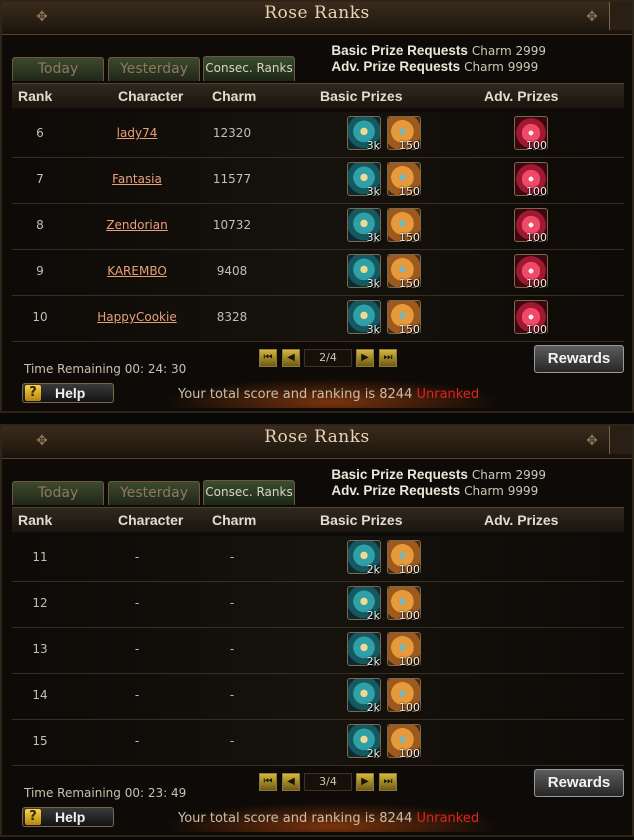 This screenshot has height=840, width=634. I want to click on score-value: 8244, so click(396, 394).